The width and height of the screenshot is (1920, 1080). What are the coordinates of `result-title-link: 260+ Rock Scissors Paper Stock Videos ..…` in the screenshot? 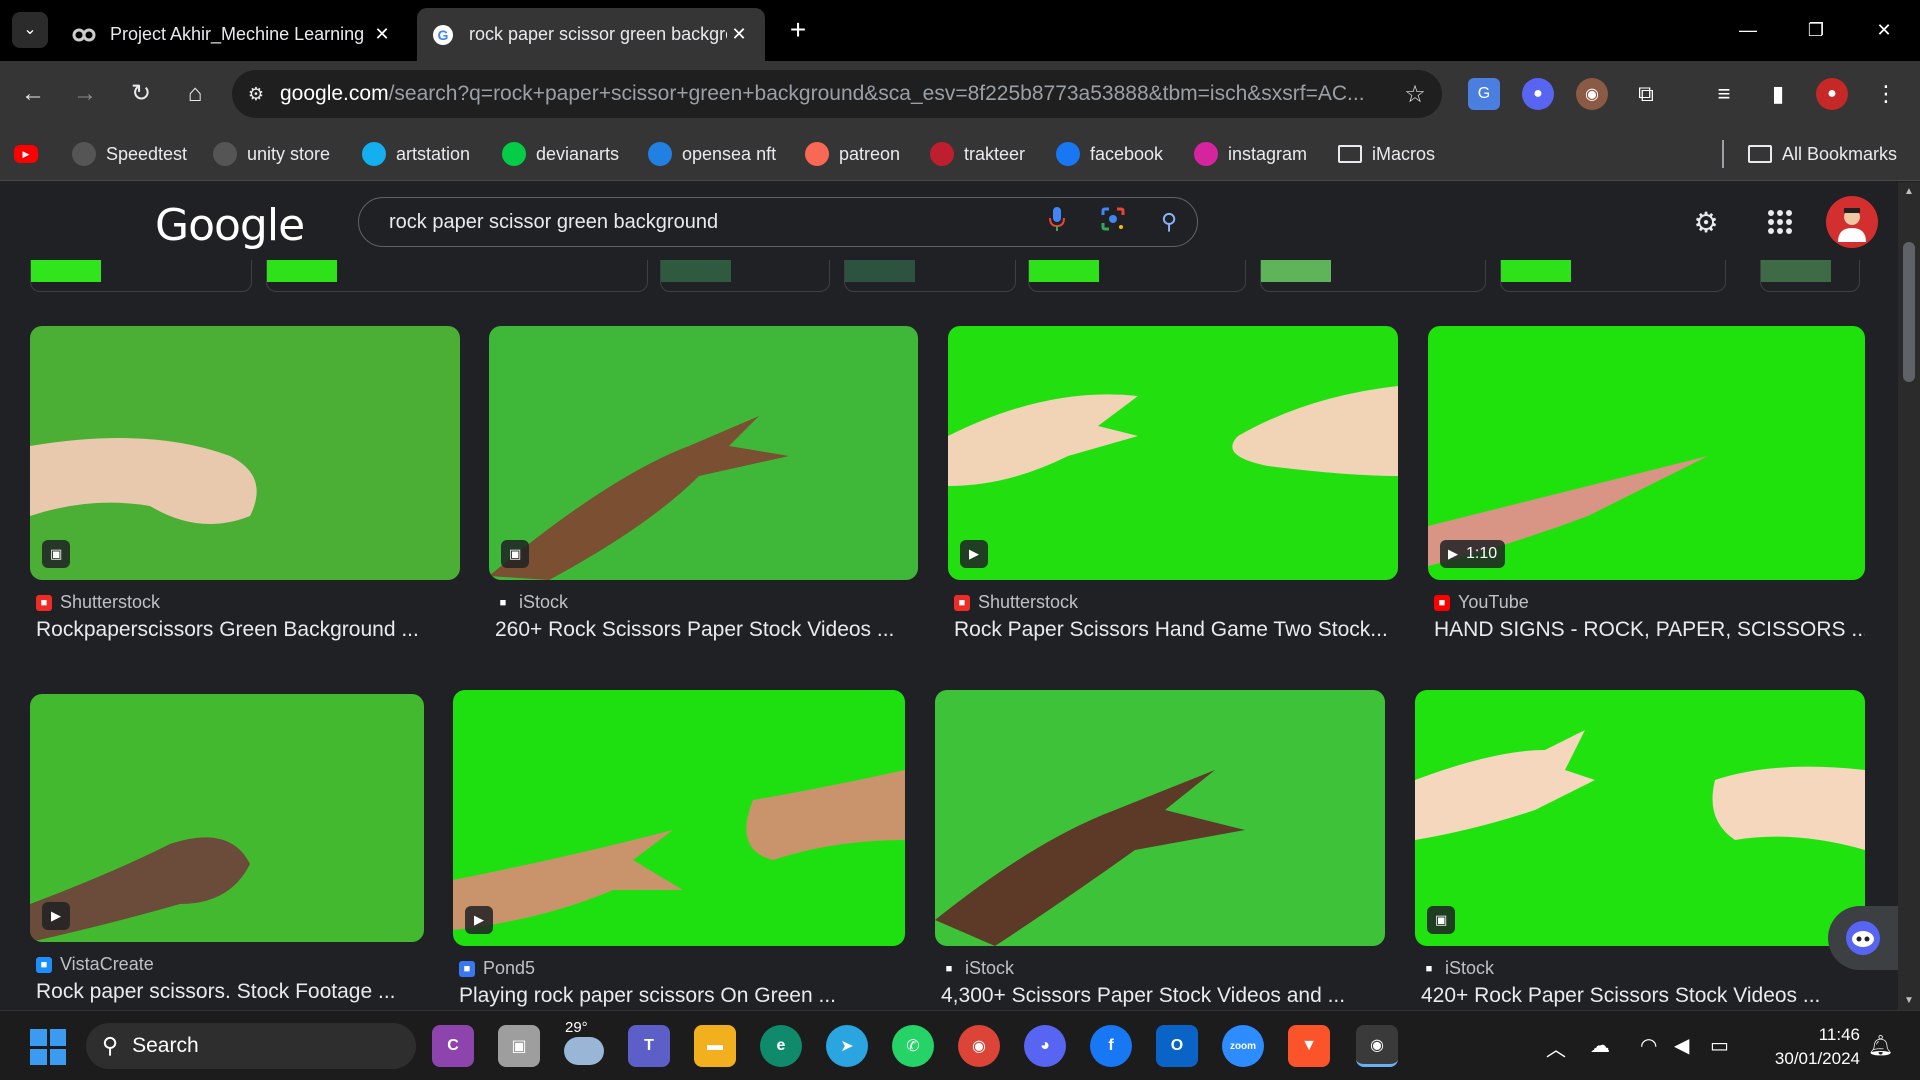 It's located at (706, 630).